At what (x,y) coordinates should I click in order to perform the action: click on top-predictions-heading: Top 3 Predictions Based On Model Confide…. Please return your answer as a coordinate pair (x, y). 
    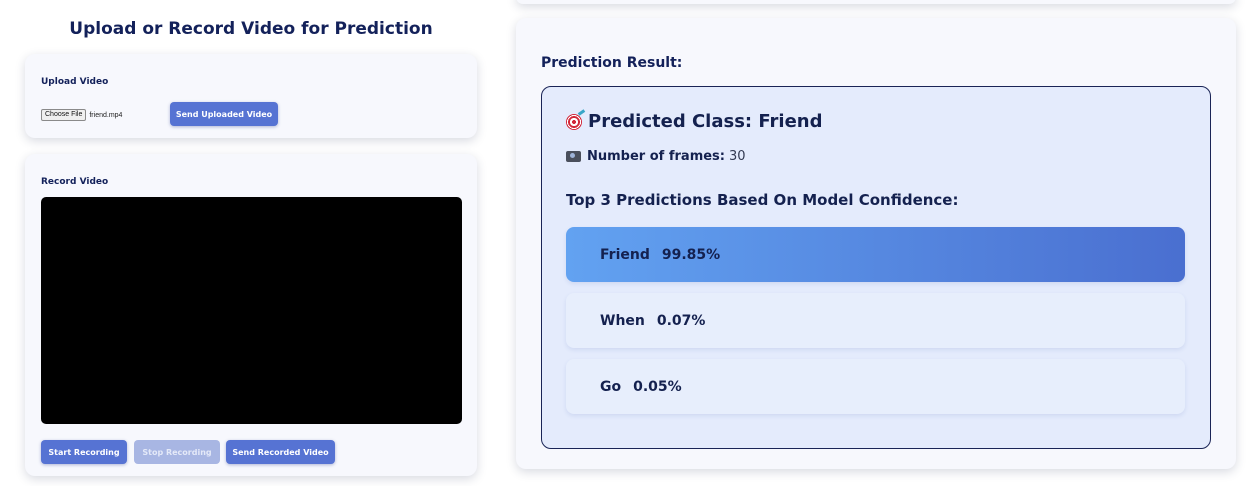
    Looking at the image, I should click on (762, 200).